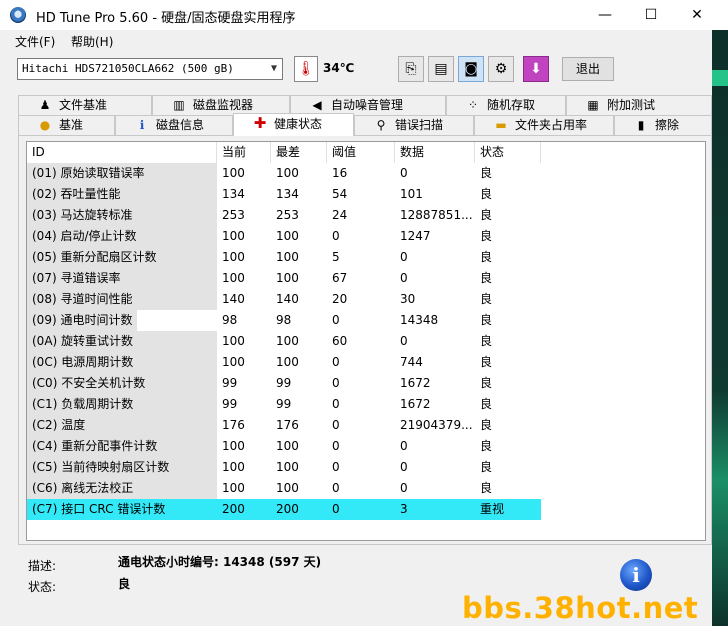 Image resolution: width=728 pixels, height=626 pixels. What do you see at coordinates (697, 15) in the screenshot?
I see `close-button: ✕` at bounding box center [697, 15].